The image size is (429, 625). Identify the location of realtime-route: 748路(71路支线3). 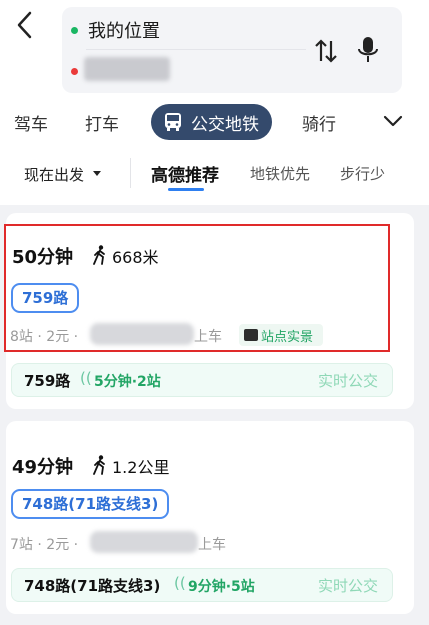
(92, 586).